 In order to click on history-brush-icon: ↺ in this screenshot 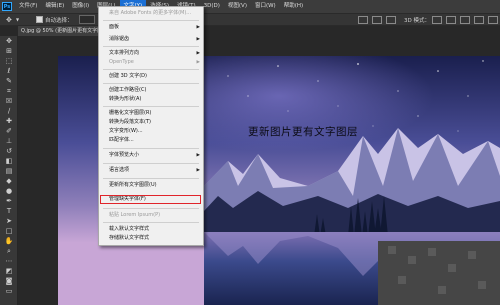, I will do `click(9, 151)`.